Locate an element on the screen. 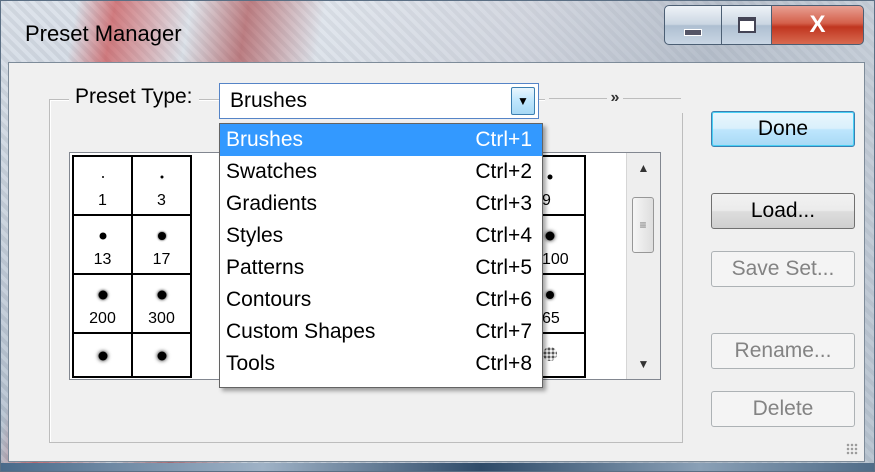  dropdown-item-contours: Contours Ctrl+6 is located at coordinates (381, 300).